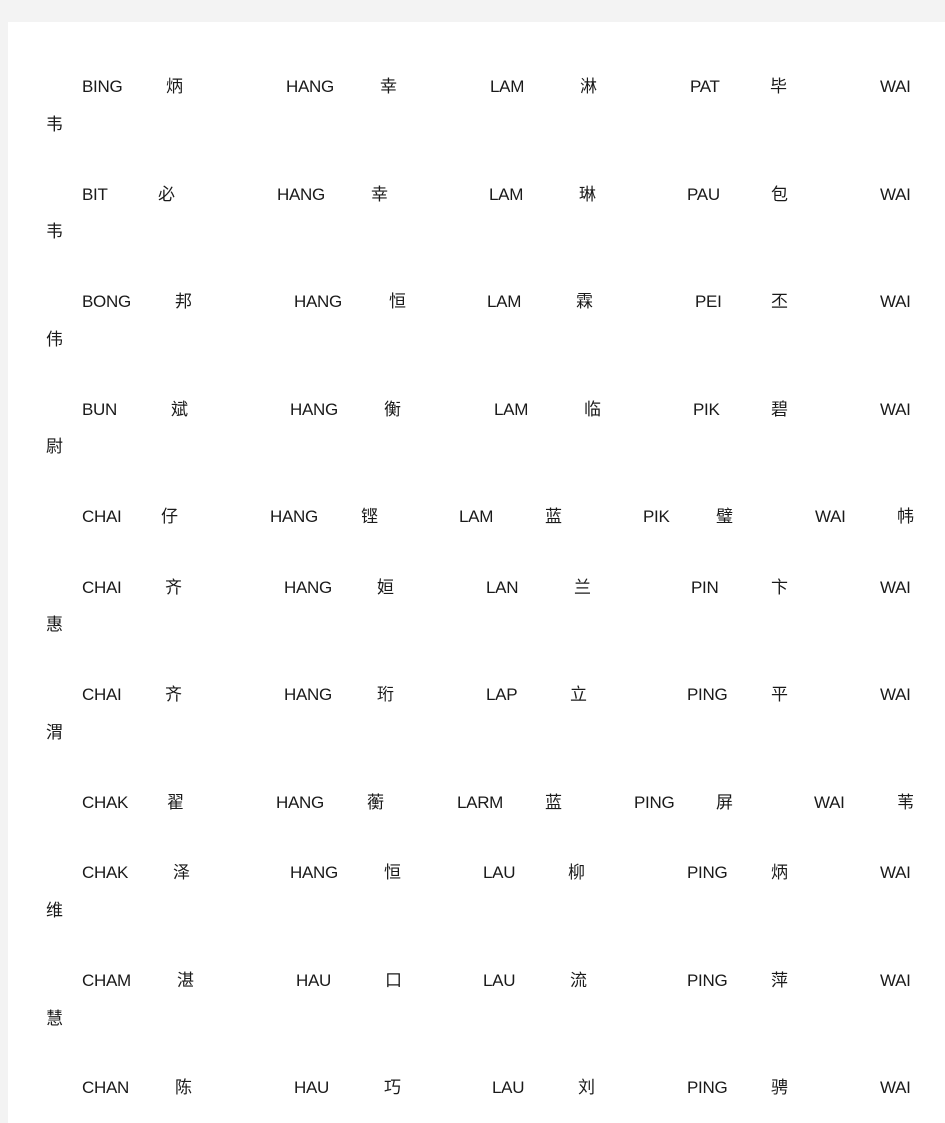 The width and height of the screenshot is (945, 1123). I want to click on romanized-surname: PAU, so click(703, 194).